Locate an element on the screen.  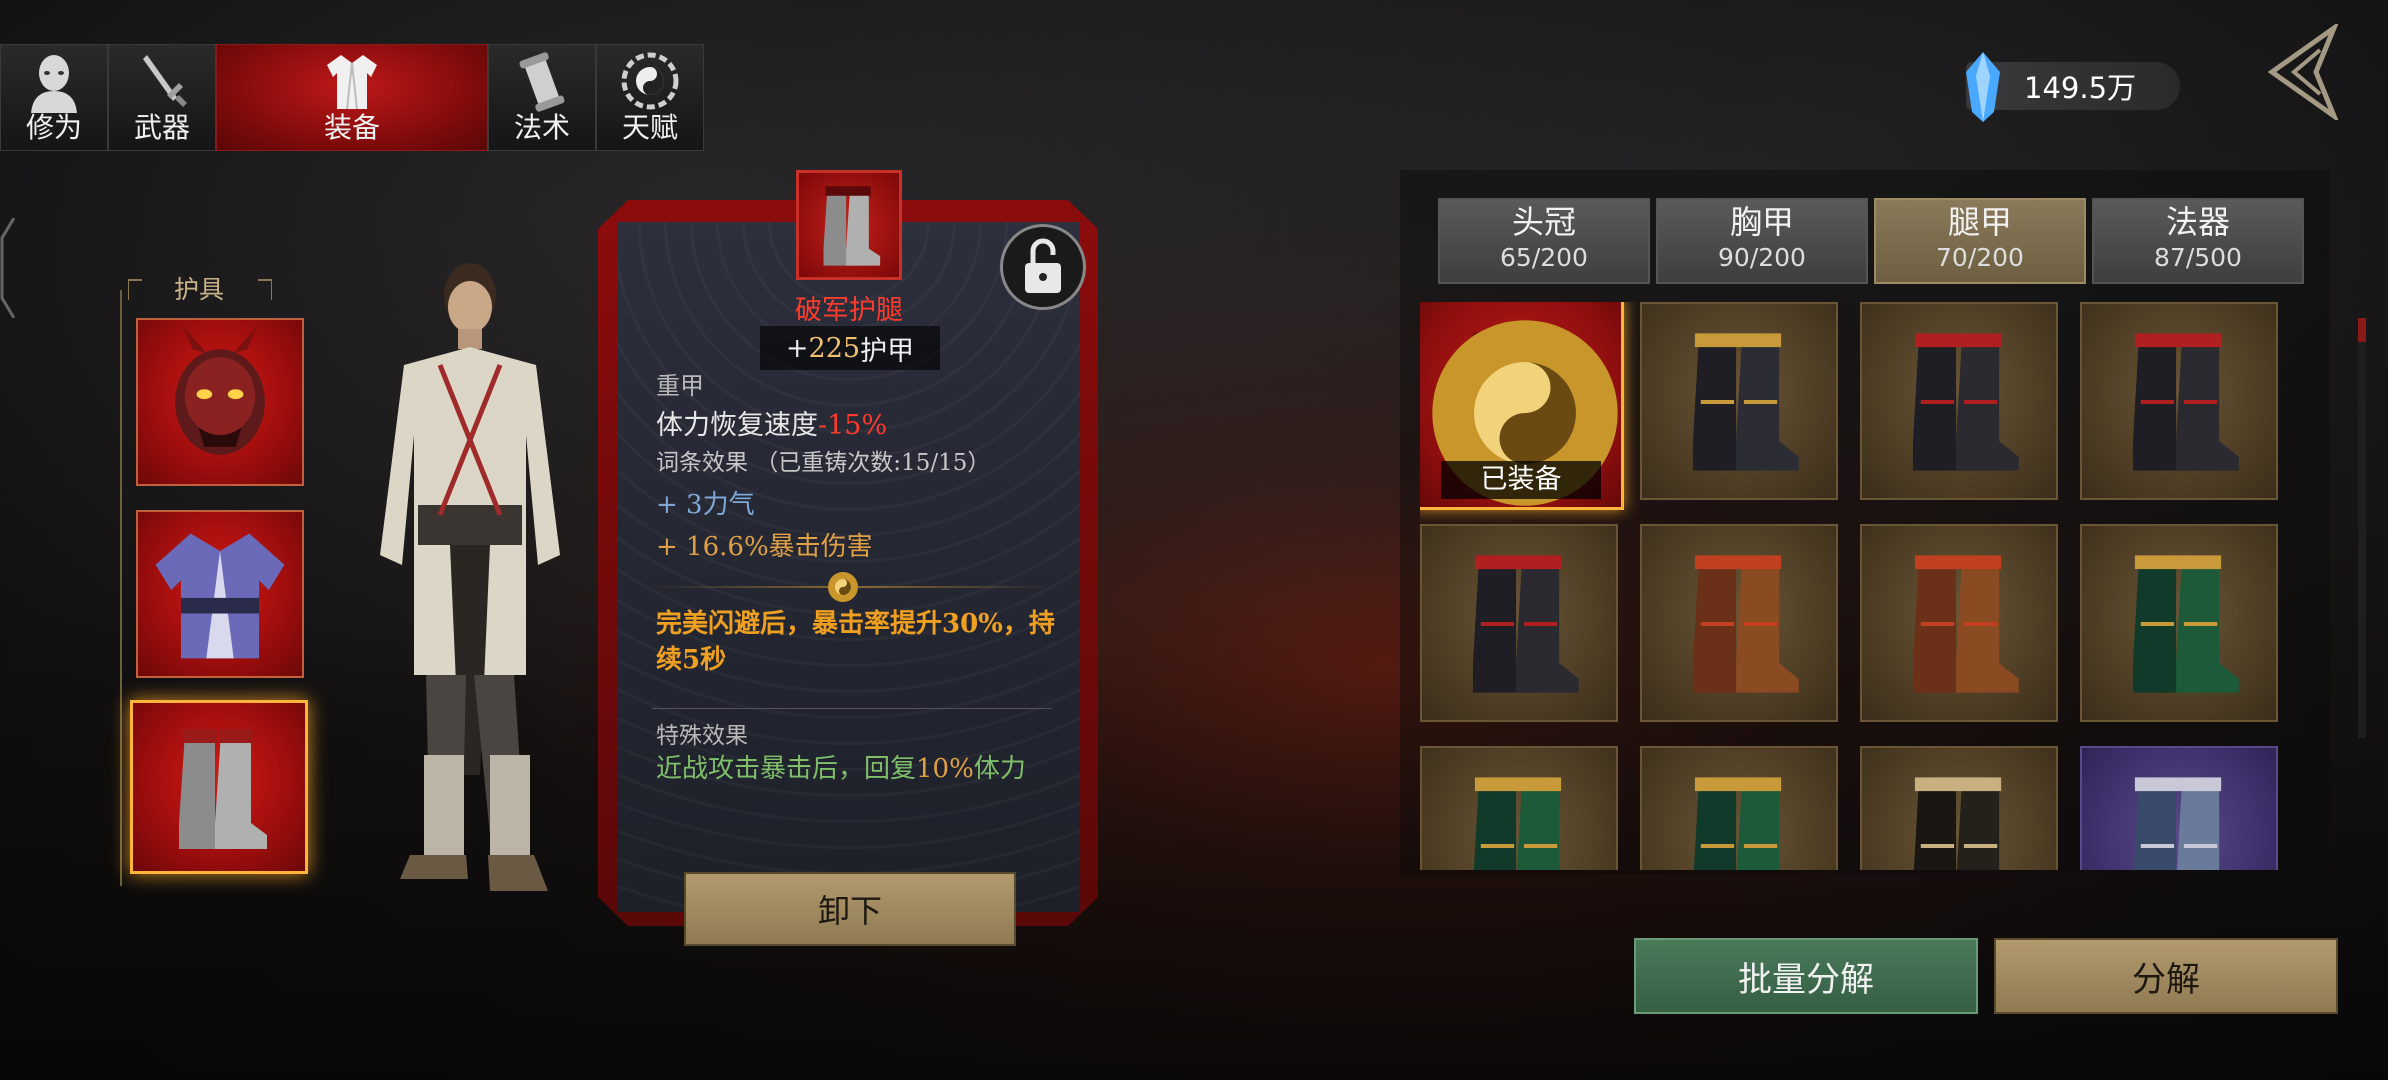
item-stat: 体力恢复速度-15% is located at coordinates (771, 422).